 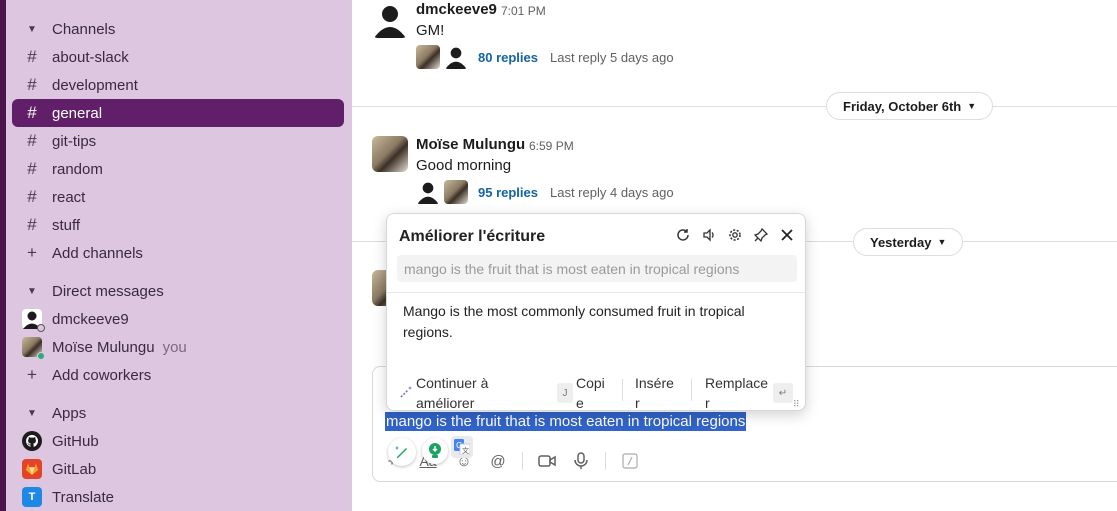 I want to click on google-translate-icon: G文, so click(x=462, y=447).